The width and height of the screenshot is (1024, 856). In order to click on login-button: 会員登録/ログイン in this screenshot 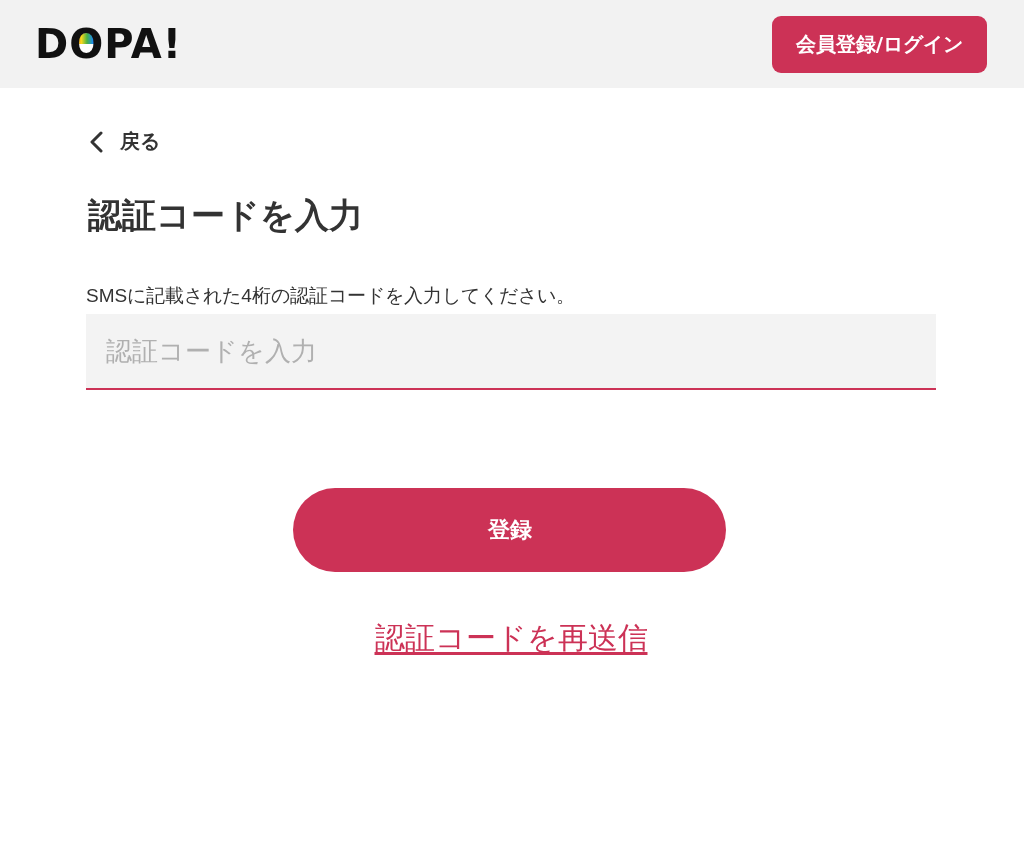, I will do `click(879, 44)`.